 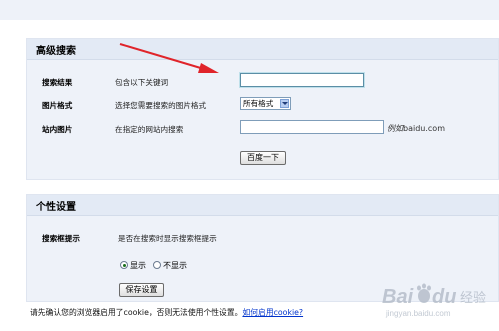 I want to click on svg-text: jingyan.baidu.com, so click(x=418, y=313).